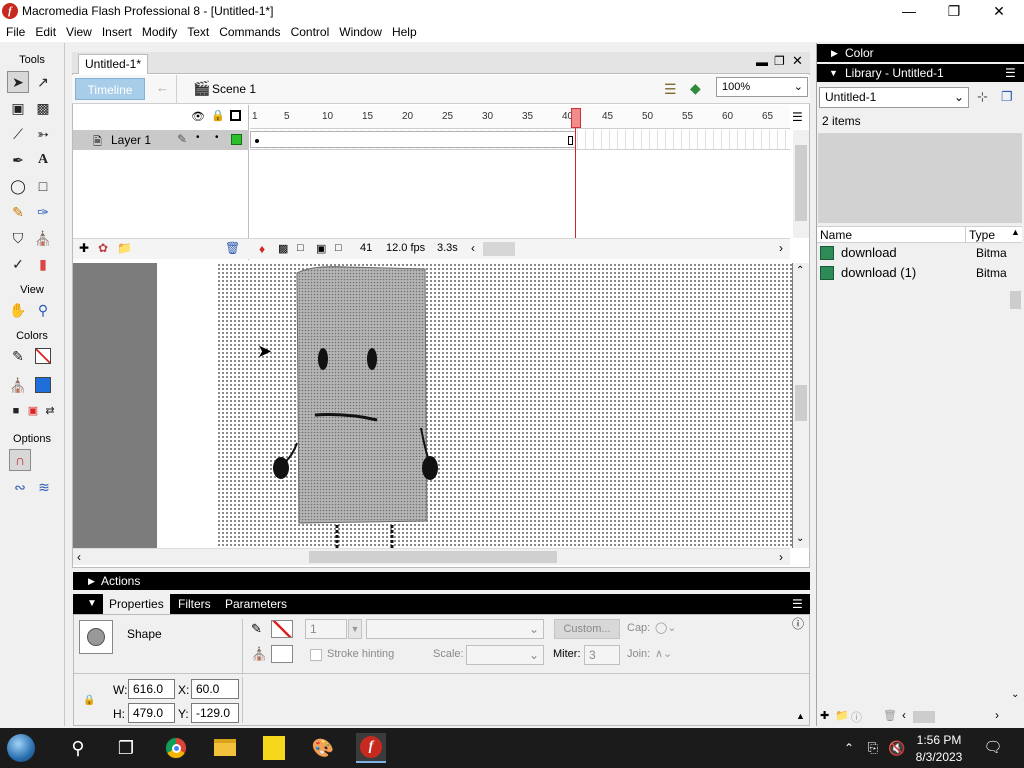  I want to click on stage-hscroll: ‹ ›, so click(431, 556).